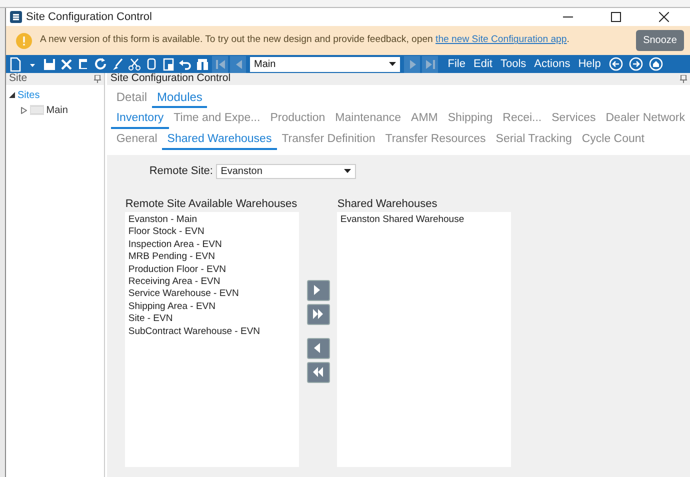 The image size is (690, 477). Describe the element at coordinates (318, 348) in the screenshot. I see `move-left-button` at that location.